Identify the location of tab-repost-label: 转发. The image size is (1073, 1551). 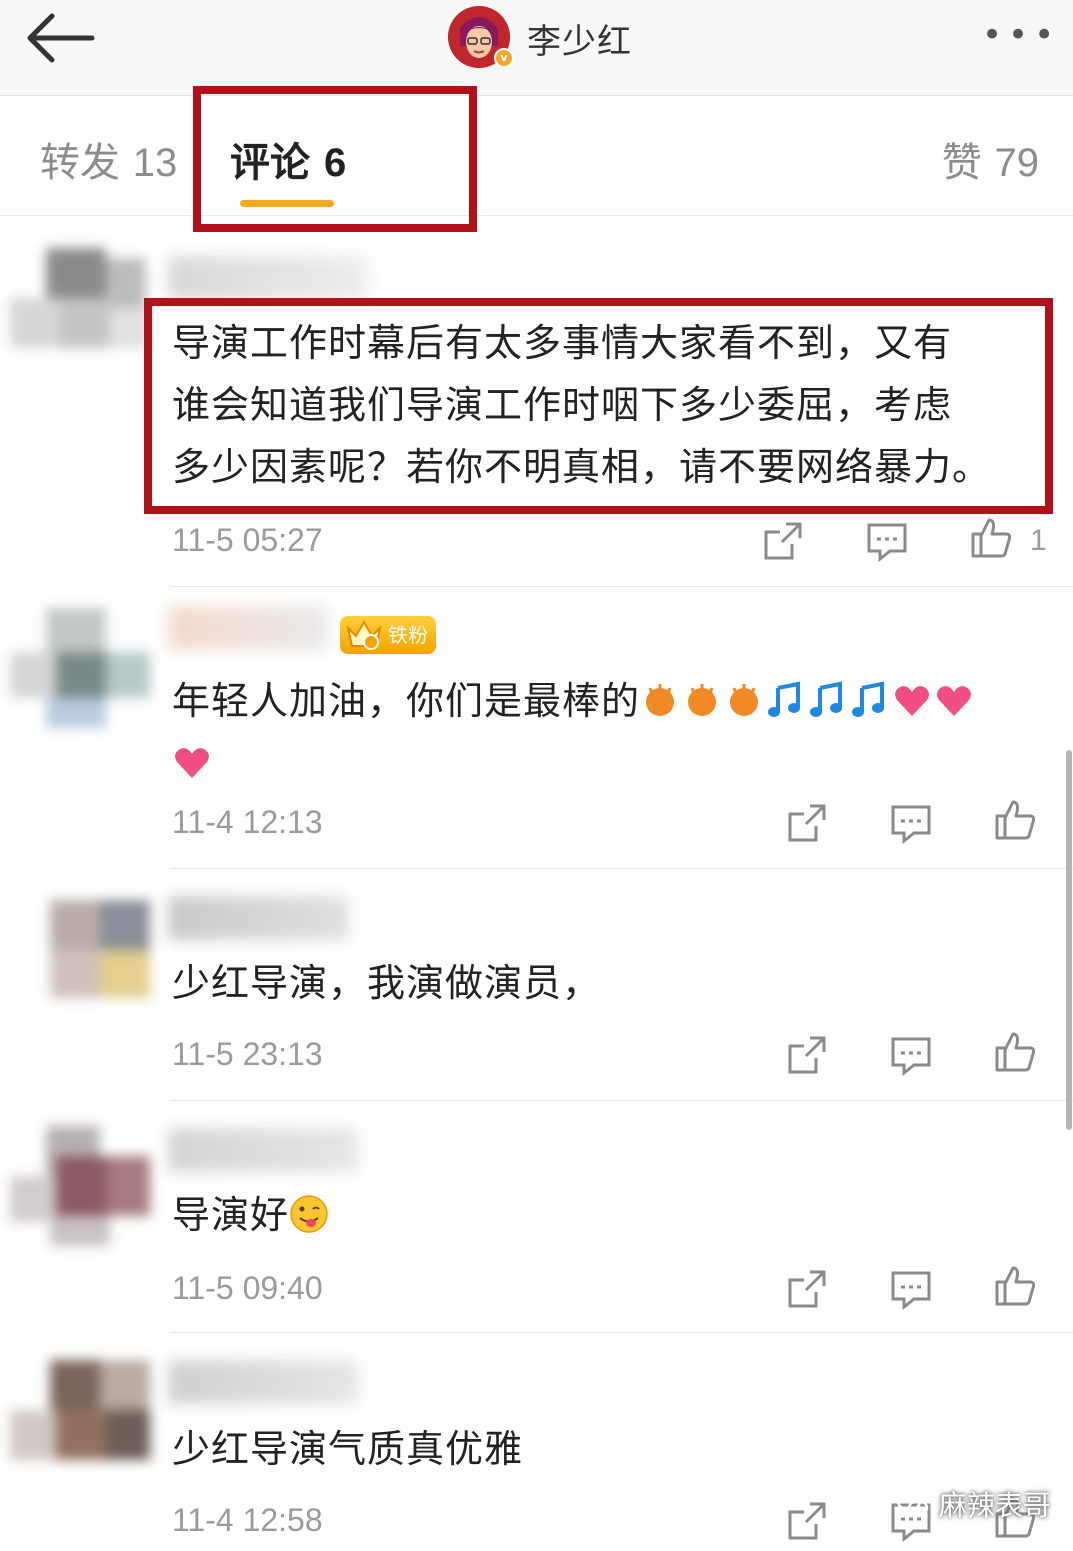
(80, 163).